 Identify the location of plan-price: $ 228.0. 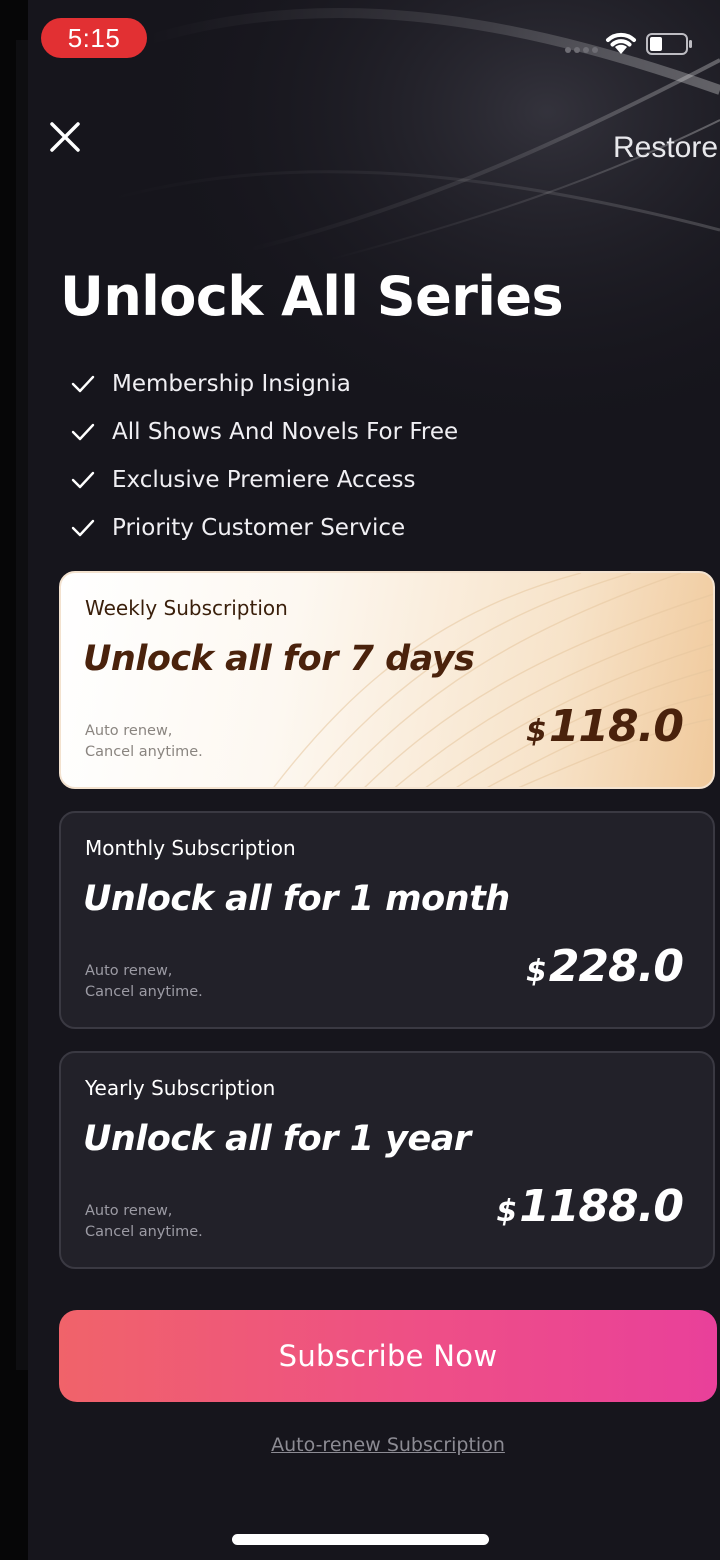
(604, 966).